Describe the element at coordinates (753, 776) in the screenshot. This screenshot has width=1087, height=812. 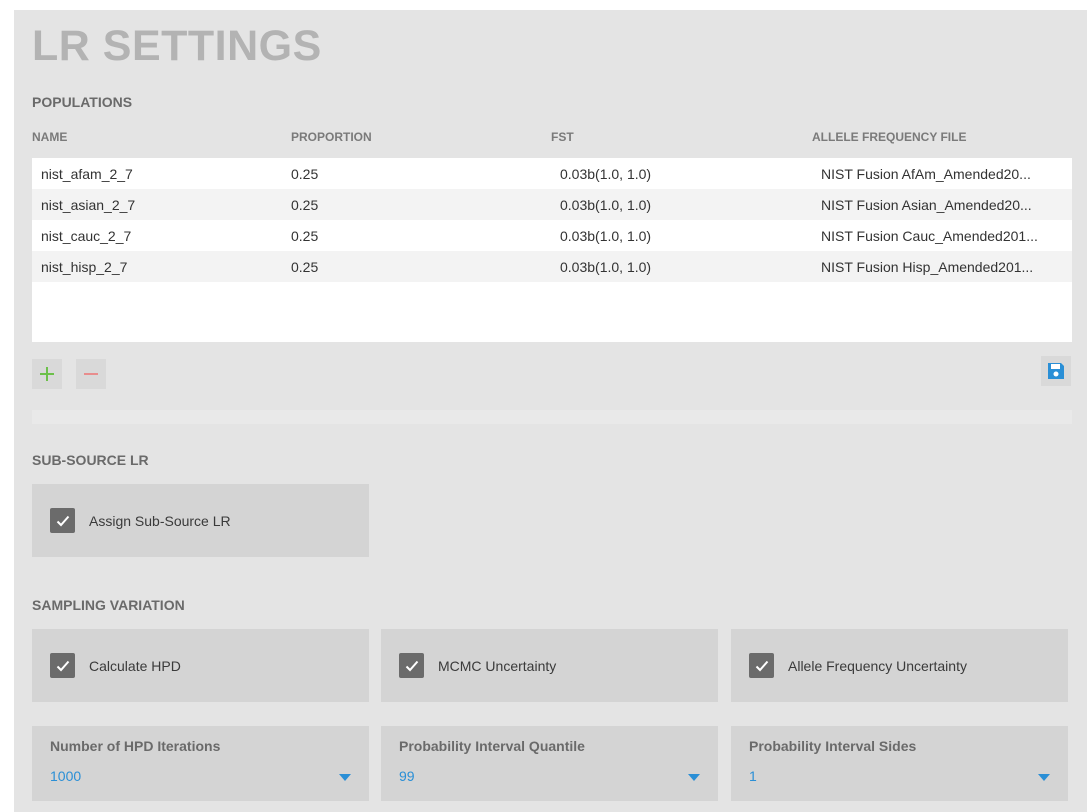
I see `dropdown-value: 1` at that location.